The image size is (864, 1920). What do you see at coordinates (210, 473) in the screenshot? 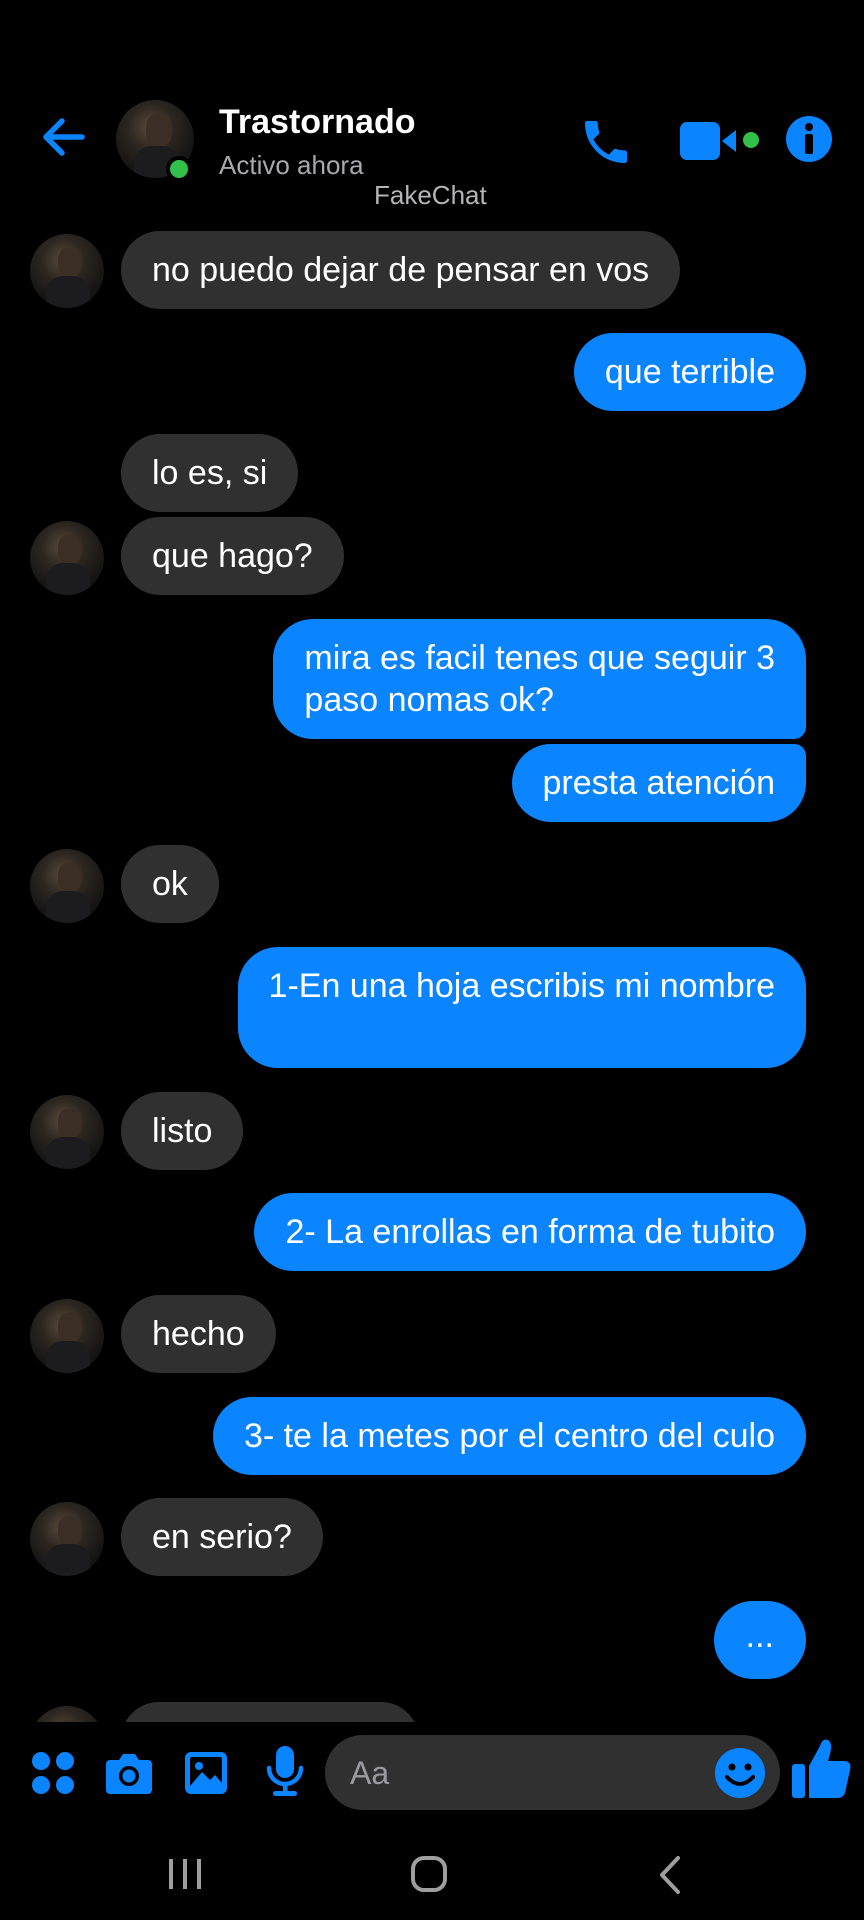
I see `message-incoming: lo es, si` at bounding box center [210, 473].